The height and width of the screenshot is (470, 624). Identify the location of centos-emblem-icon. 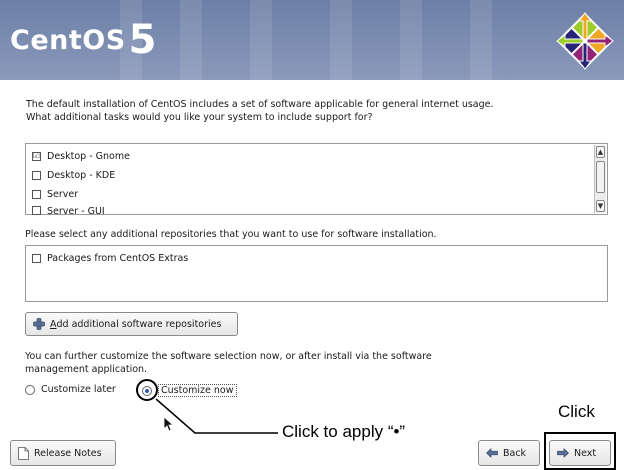
(585, 41).